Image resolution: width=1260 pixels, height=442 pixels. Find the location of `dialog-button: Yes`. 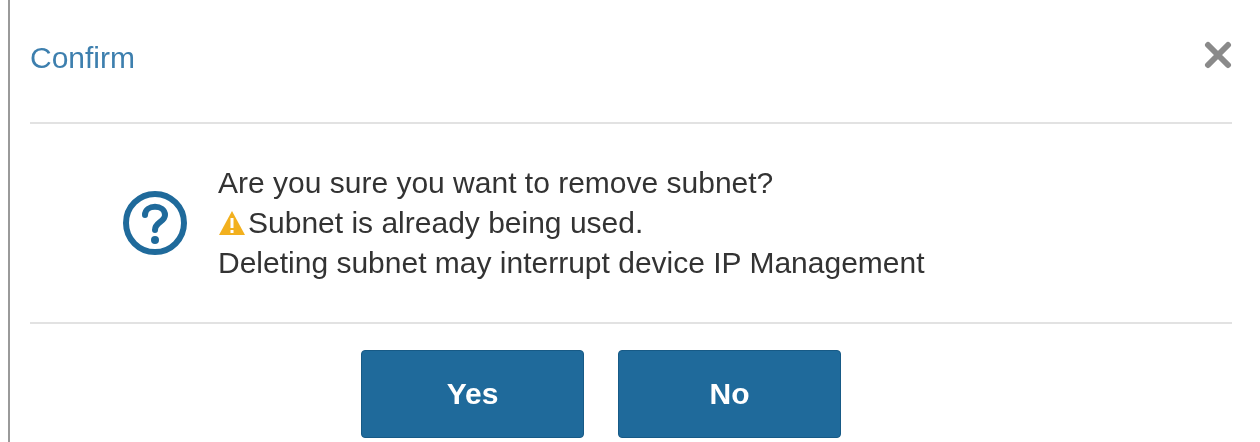

dialog-button: Yes is located at coordinates (472, 394).